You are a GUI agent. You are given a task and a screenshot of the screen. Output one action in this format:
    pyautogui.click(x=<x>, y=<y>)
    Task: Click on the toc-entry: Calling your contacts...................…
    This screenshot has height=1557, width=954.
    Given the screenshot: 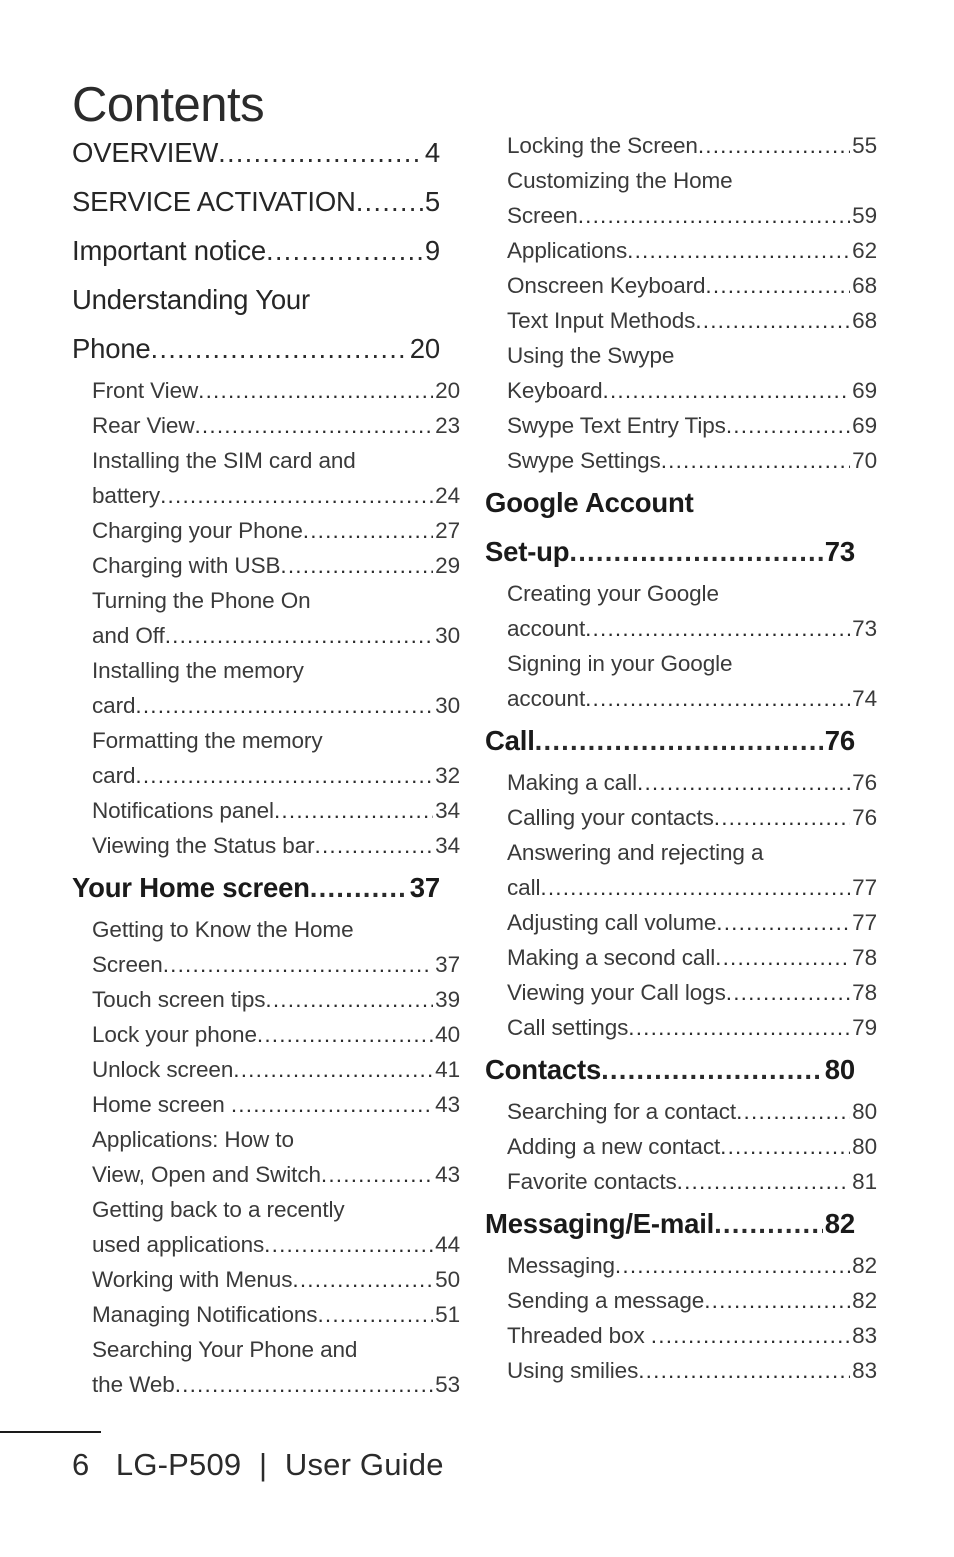 What is the action you would take?
    pyautogui.click(x=681, y=817)
    